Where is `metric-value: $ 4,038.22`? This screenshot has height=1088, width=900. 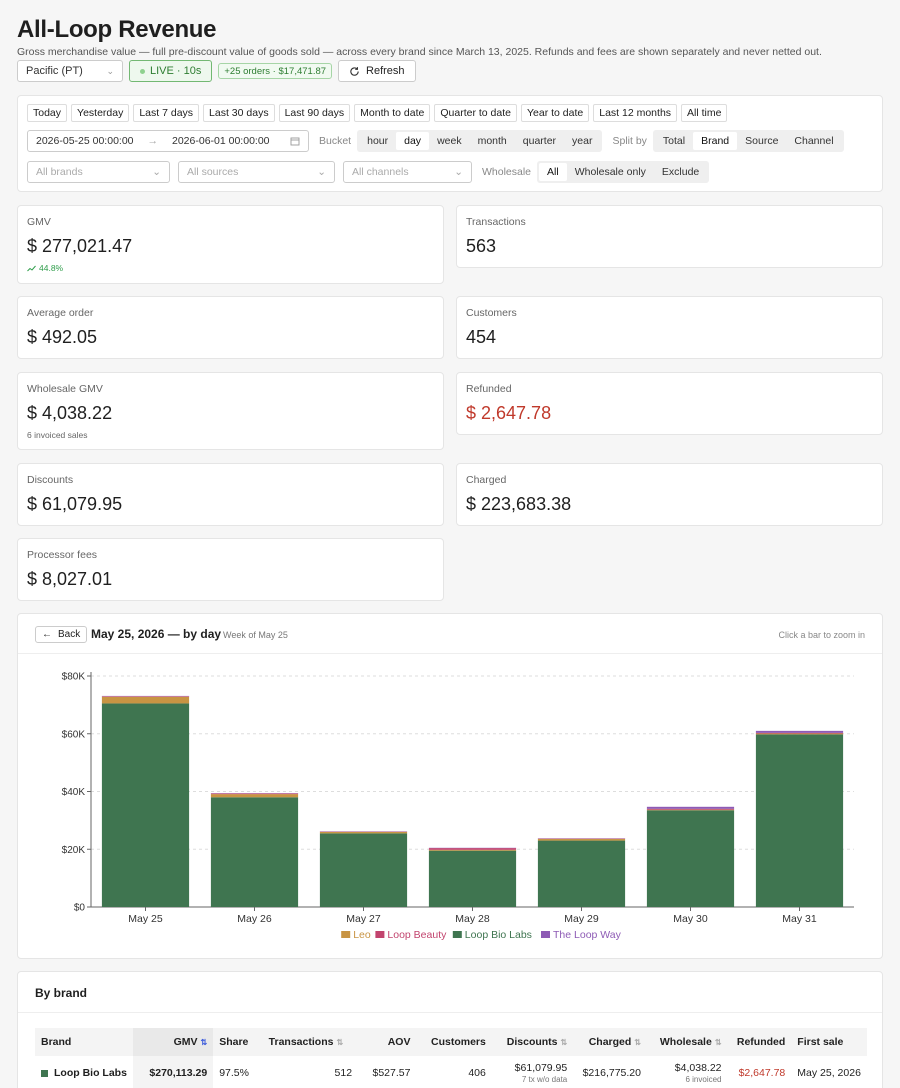 metric-value: $ 4,038.22 is located at coordinates (70, 413).